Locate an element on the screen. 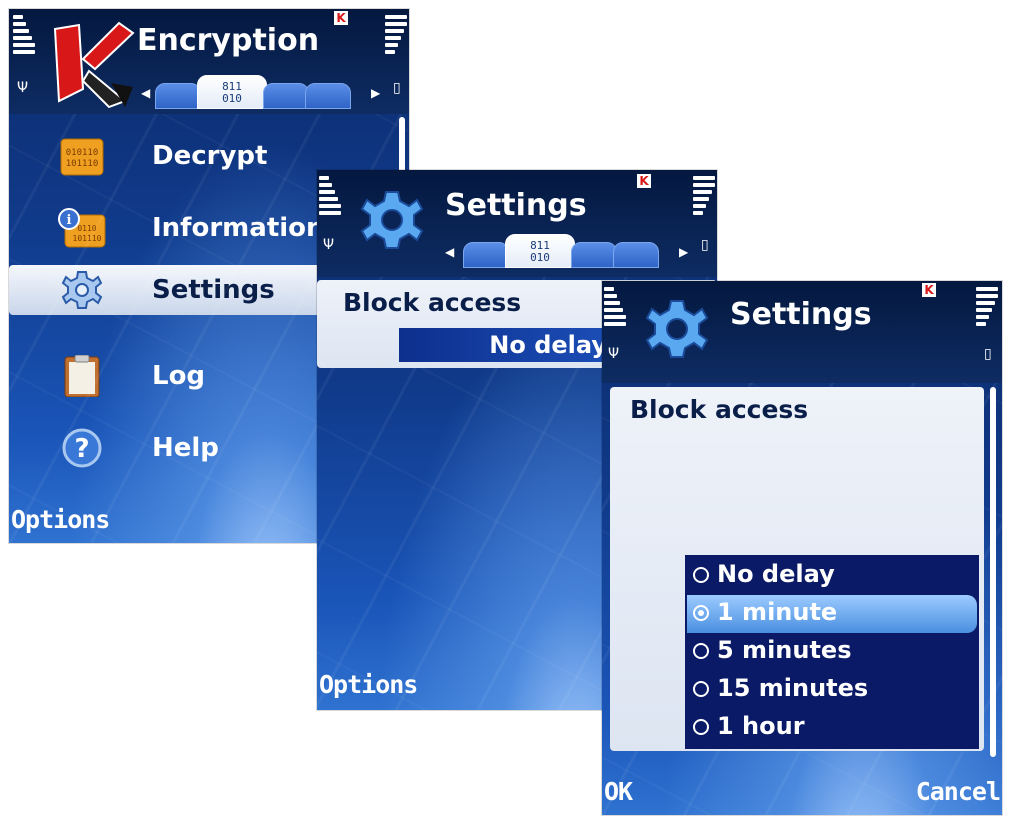  header: Ψ Settings K ▯ ◀ 811 010 ▶ is located at coordinates (517, 223).